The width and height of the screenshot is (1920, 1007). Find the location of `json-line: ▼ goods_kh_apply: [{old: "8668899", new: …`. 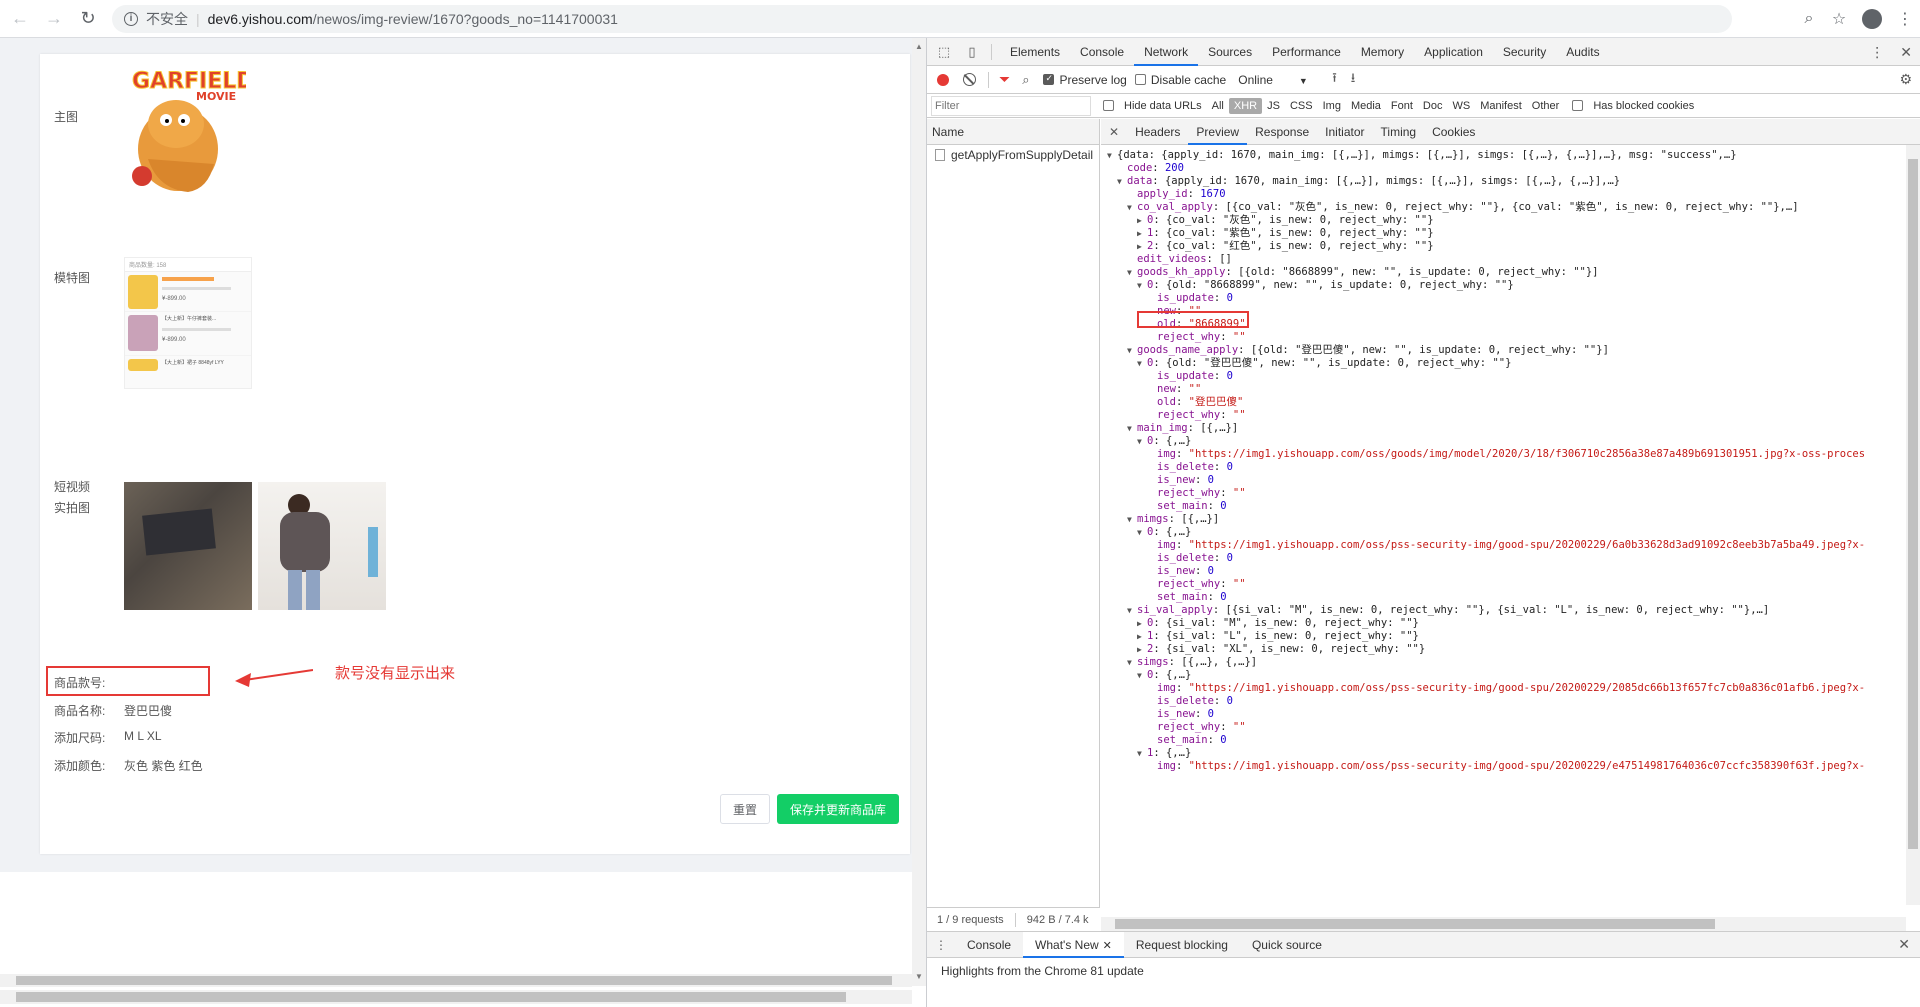

json-line: ▼ goods_kh_apply: [{old: "8668899", new: … is located at coordinates (1501, 272).